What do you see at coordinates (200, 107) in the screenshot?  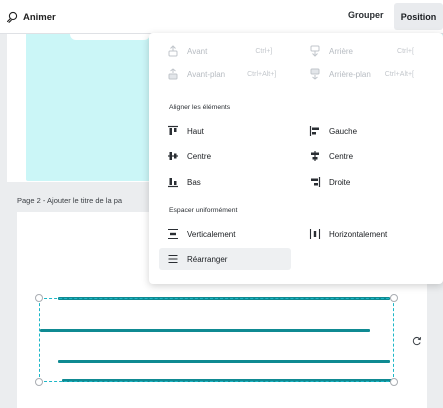 I see `align-heading: Aligner les éléments` at bounding box center [200, 107].